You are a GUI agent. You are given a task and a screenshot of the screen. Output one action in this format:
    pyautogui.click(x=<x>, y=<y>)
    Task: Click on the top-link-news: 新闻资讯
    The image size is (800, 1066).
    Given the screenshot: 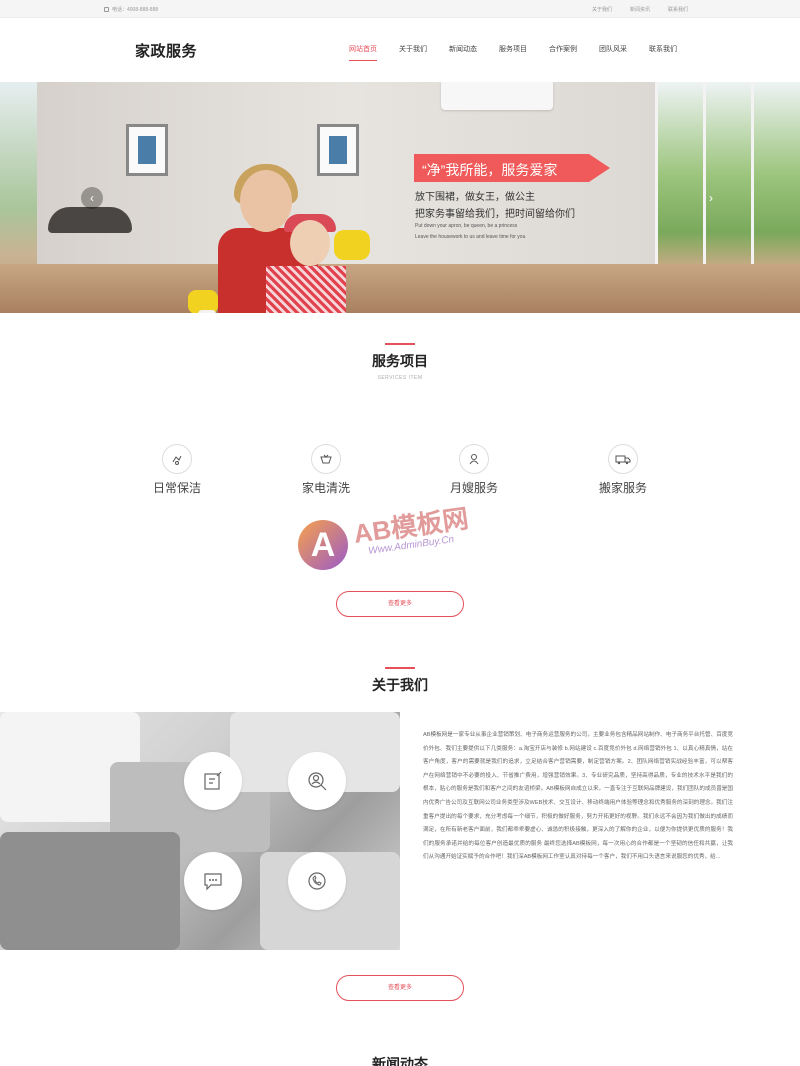 What is the action you would take?
    pyautogui.click(x=640, y=9)
    